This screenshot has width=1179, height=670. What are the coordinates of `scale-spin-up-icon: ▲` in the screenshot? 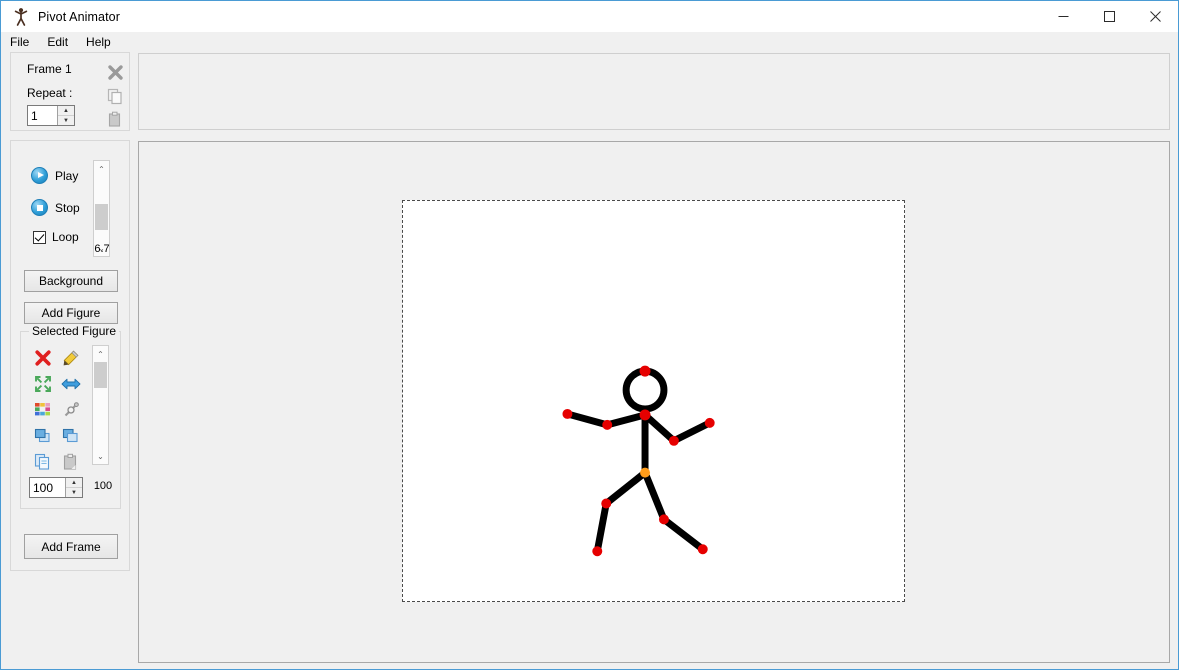 It's located at (74, 483).